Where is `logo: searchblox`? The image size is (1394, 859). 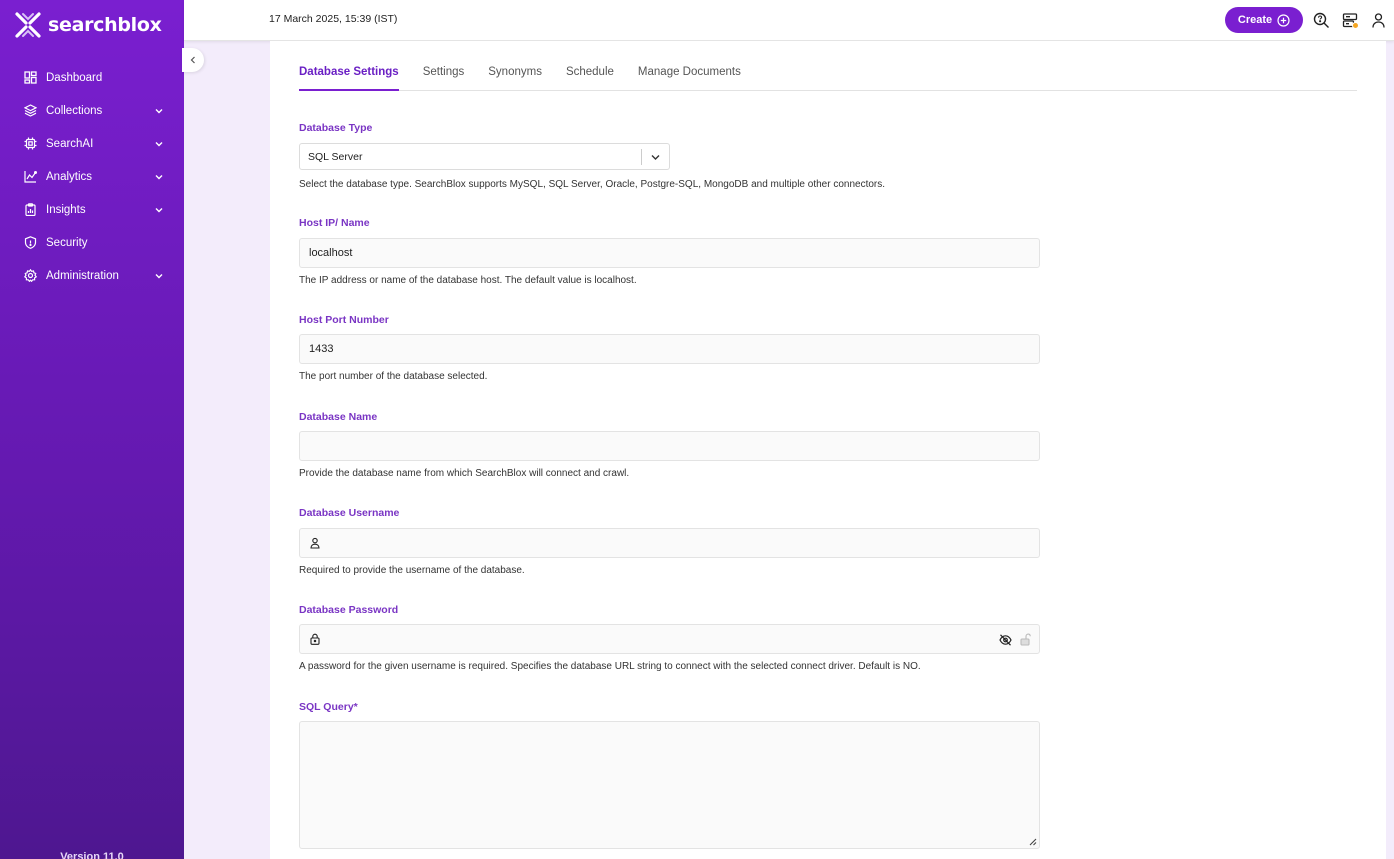
logo: searchblox is located at coordinates (88, 25).